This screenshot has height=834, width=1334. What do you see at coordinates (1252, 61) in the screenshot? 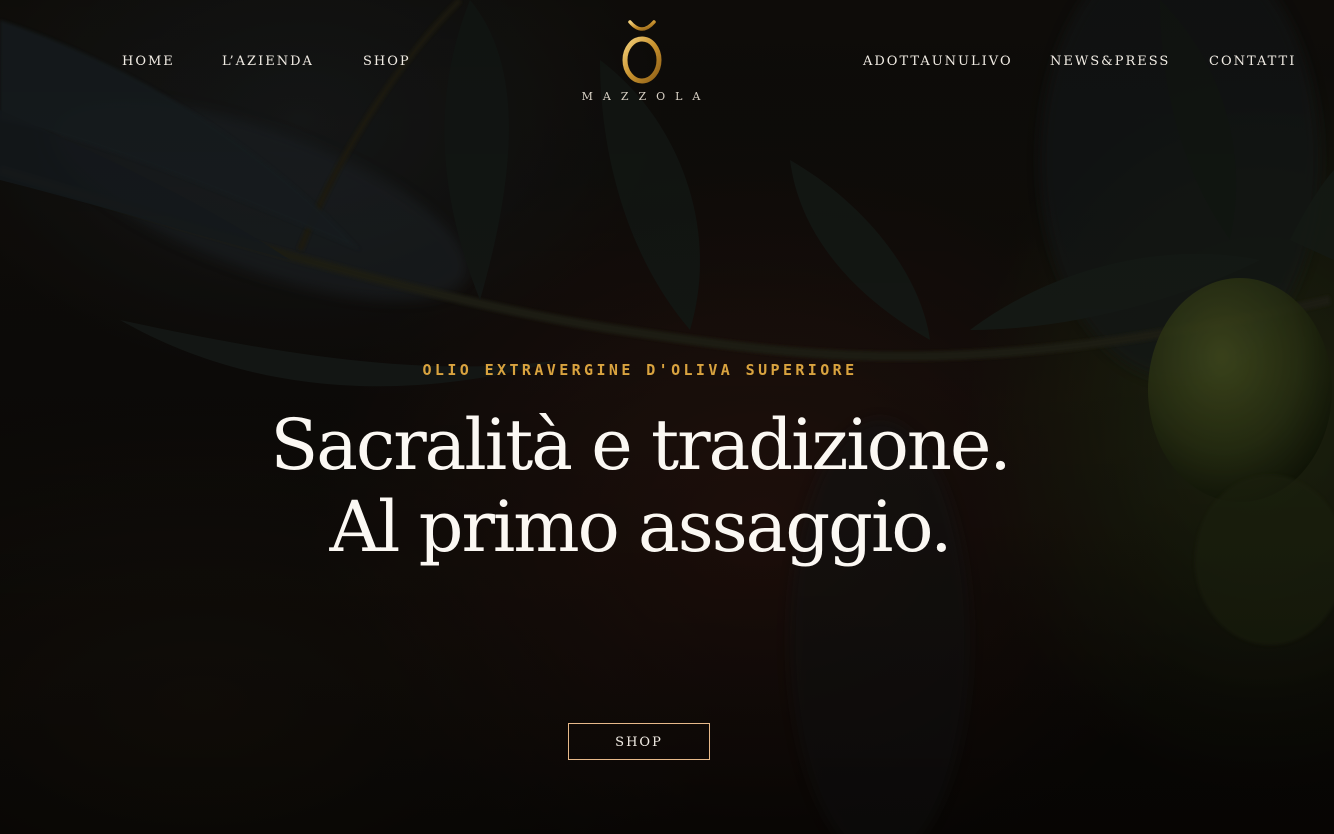
I see `nav-contatti-link: CONTATTI` at bounding box center [1252, 61].